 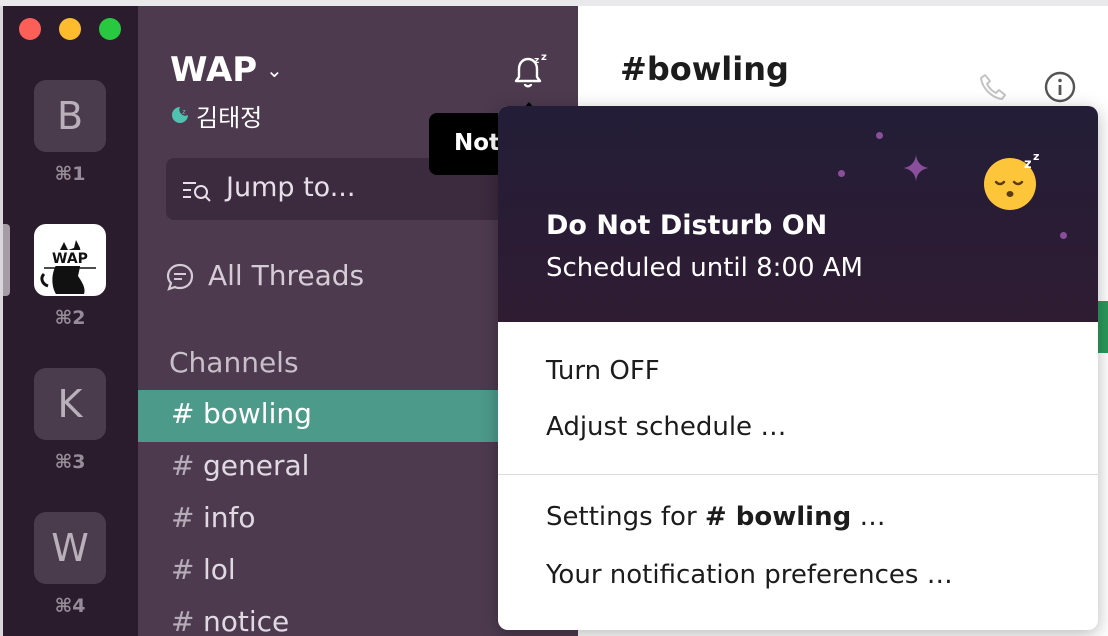 I want to click on menu-divider, so click(x=798, y=474).